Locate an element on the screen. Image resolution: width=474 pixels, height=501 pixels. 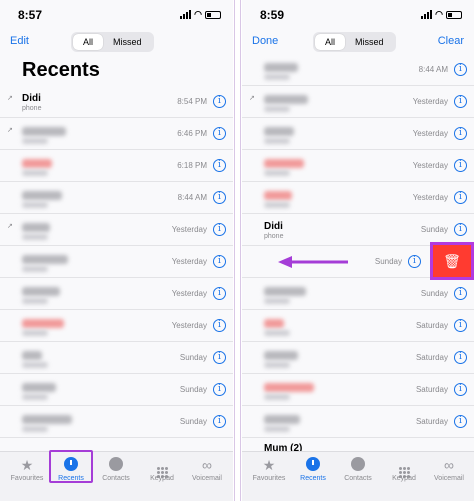
battery-icon is located at coordinates (213, 14).